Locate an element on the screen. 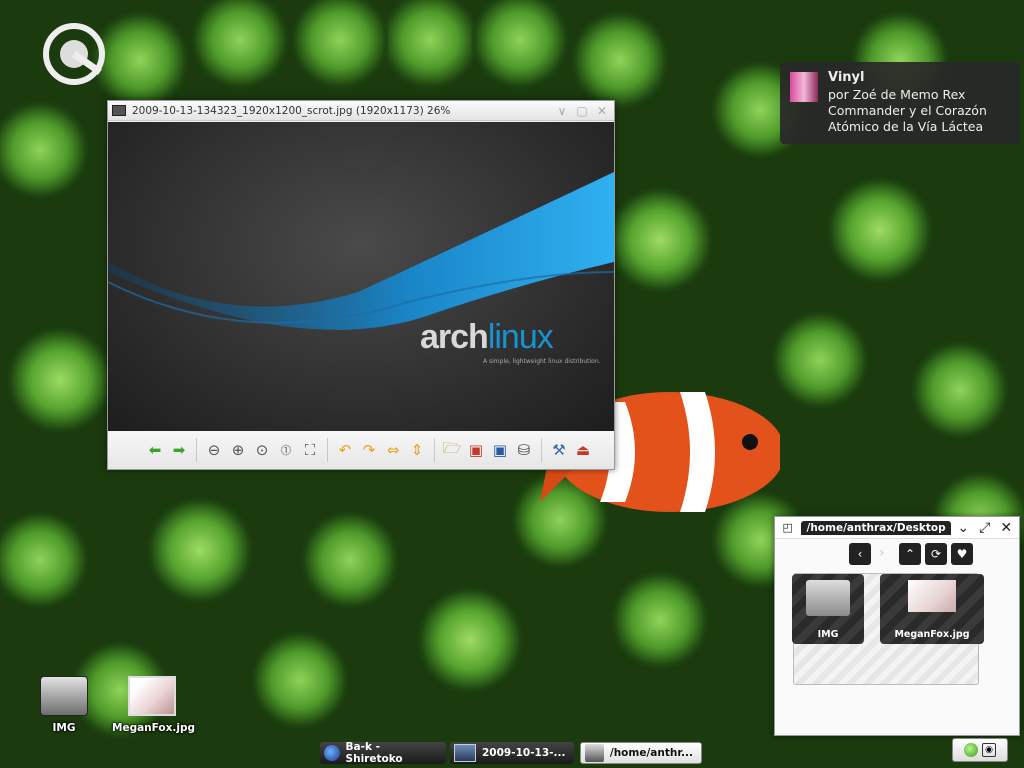  flip-vertical-icon: ⇕ is located at coordinates (417, 450).